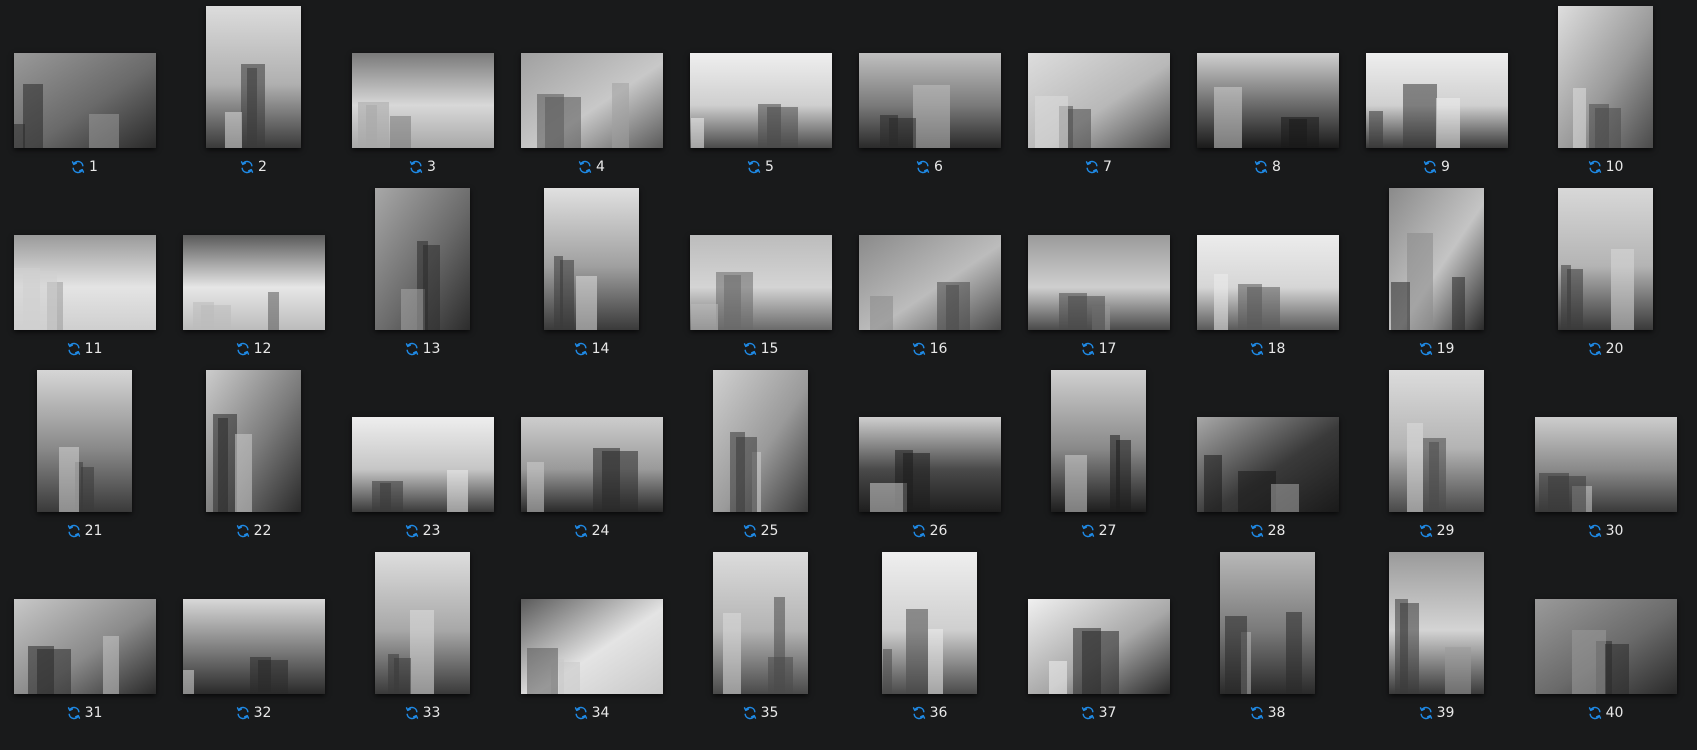  I want to click on thumbnail-cell: 29, so click(1436, 455).